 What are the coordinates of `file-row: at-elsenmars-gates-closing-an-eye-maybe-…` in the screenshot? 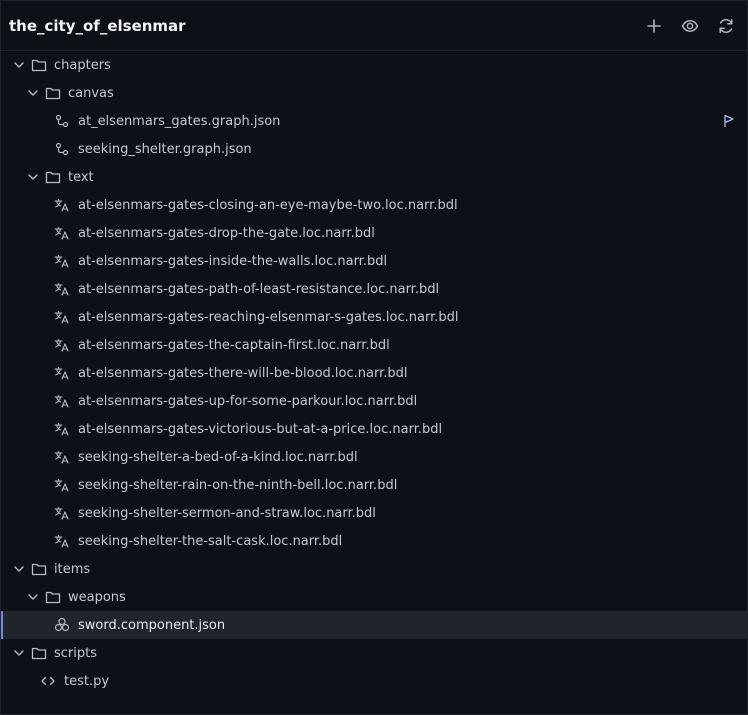 It's located at (374, 205).